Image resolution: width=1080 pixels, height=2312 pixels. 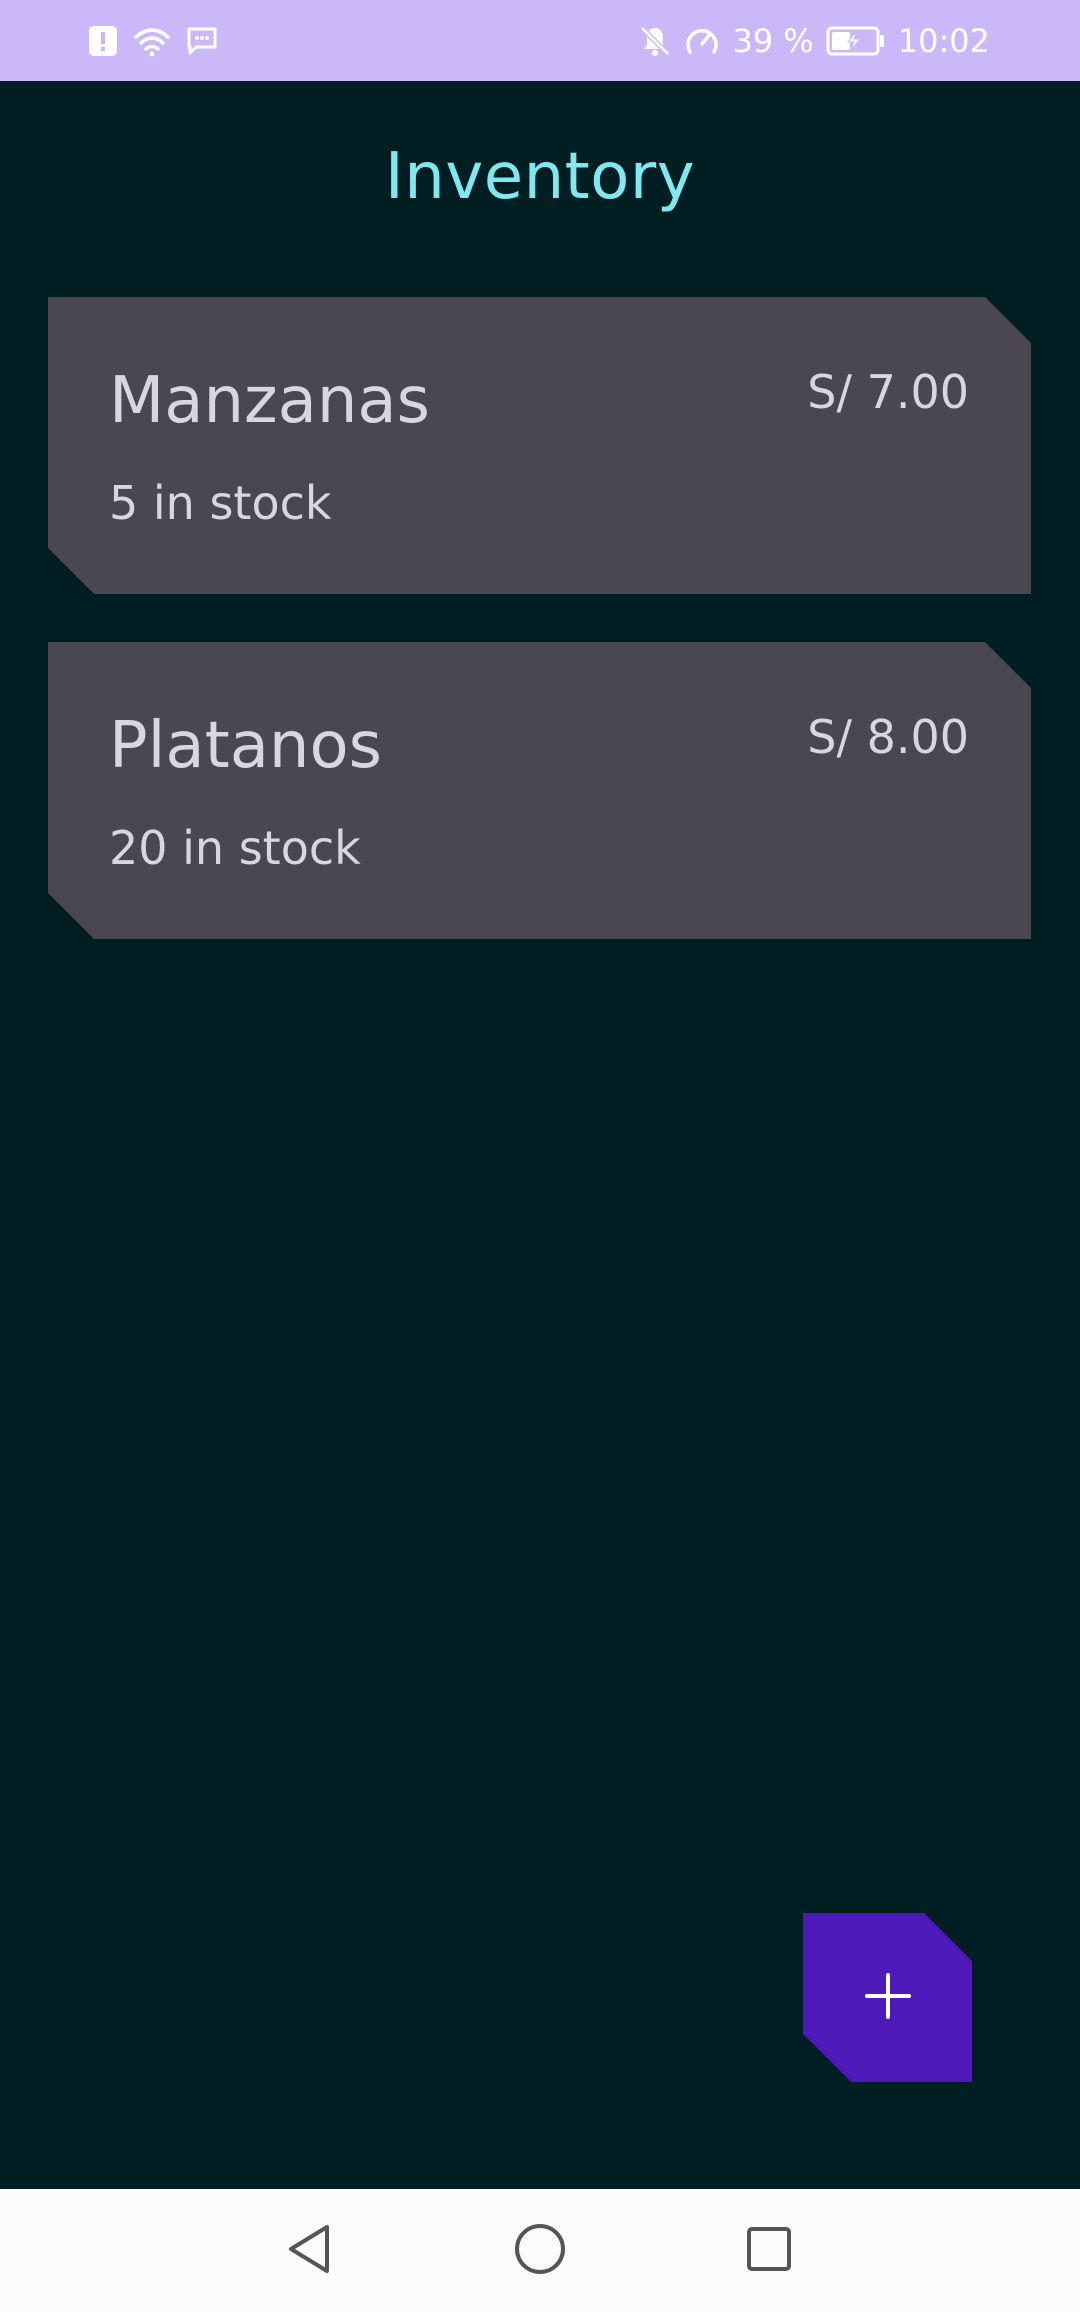 I want to click on status-right-icons: 39 % 10:02, so click(x=814, y=40).